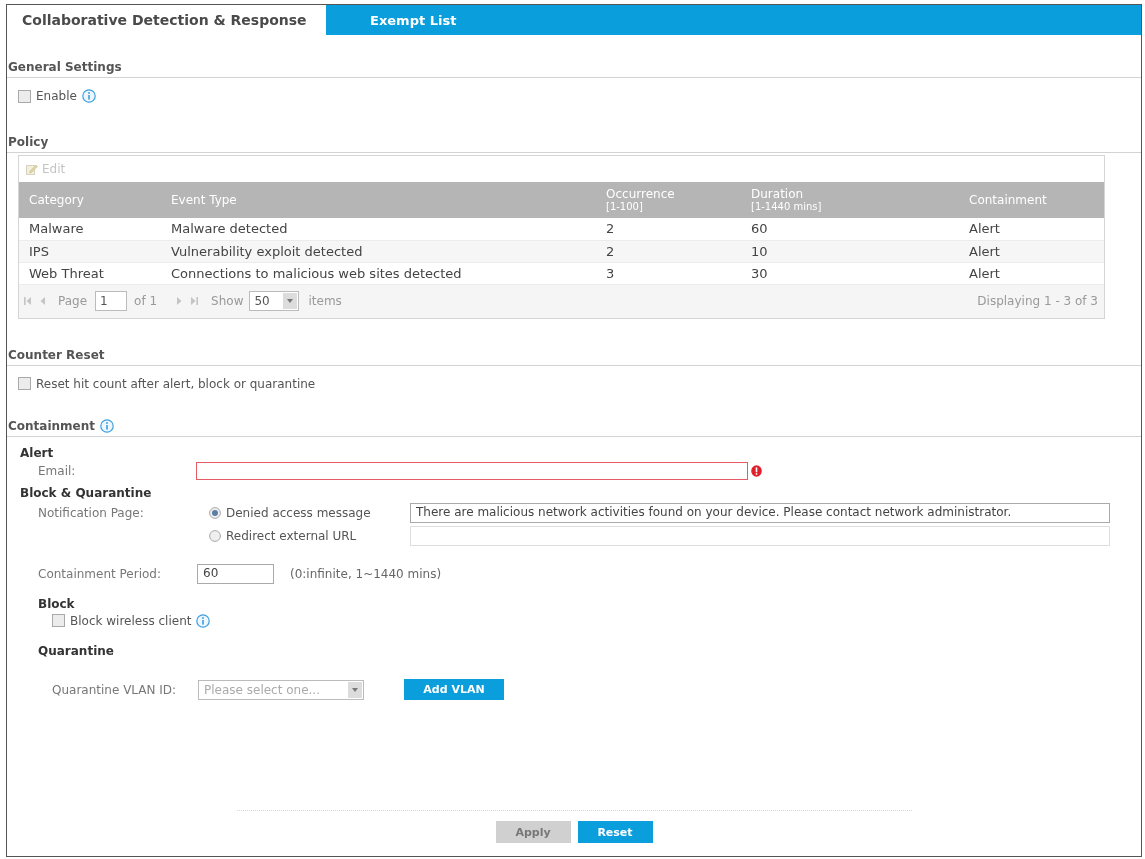 The width and height of the screenshot is (1145, 859). Describe the element at coordinates (56, 354) in the screenshot. I see `section-title: Counter Reset` at that location.